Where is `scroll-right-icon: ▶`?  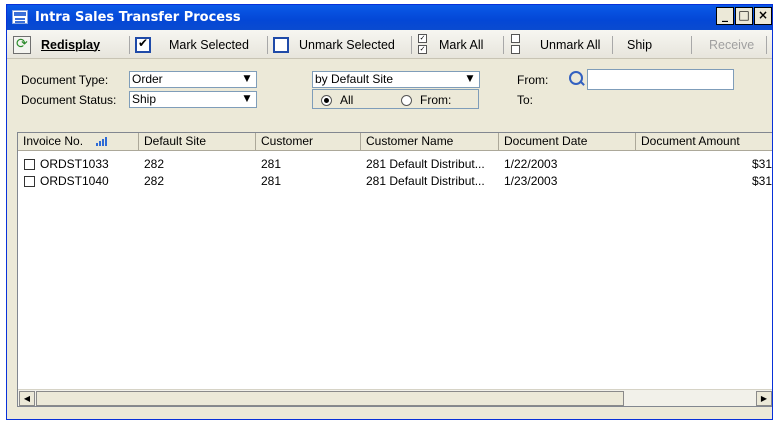
scroll-right-icon: ▶ is located at coordinates (764, 398).